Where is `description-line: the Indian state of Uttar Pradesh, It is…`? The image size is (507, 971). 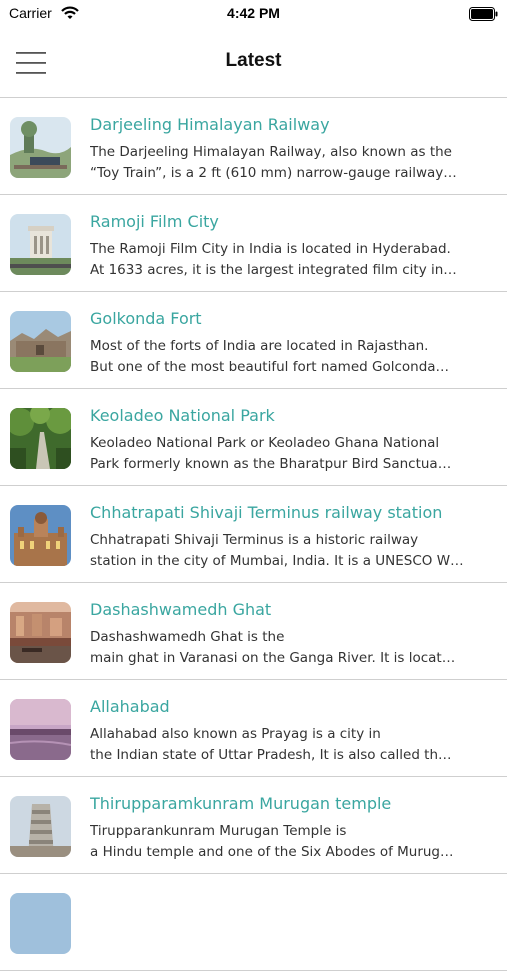
description-line: the Indian state of Uttar Pradesh, It is… is located at coordinates (271, 755).